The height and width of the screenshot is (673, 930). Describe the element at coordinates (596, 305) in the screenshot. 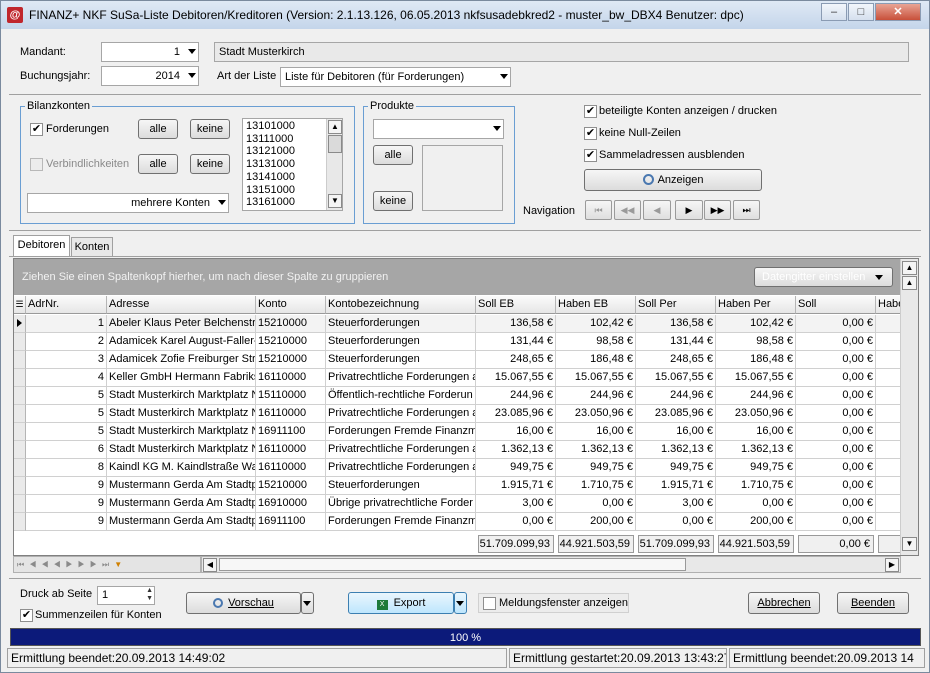

I see `column-header-haben-eb: Haben EB` at that location.